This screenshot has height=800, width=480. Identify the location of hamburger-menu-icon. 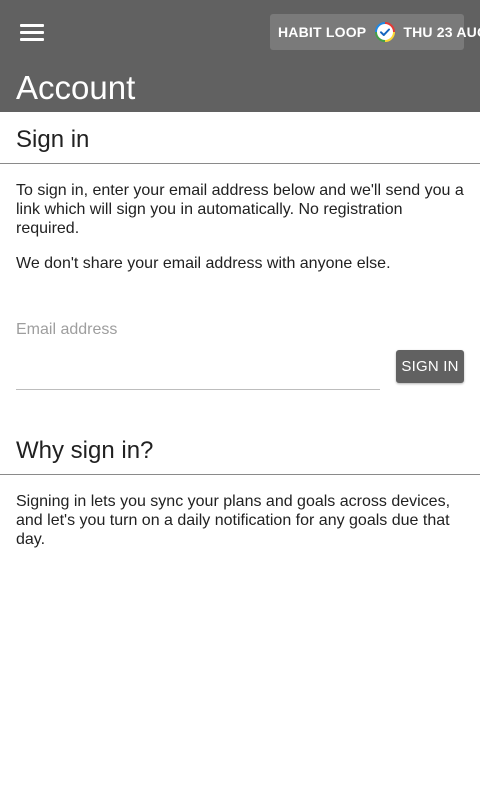
(32, 25).